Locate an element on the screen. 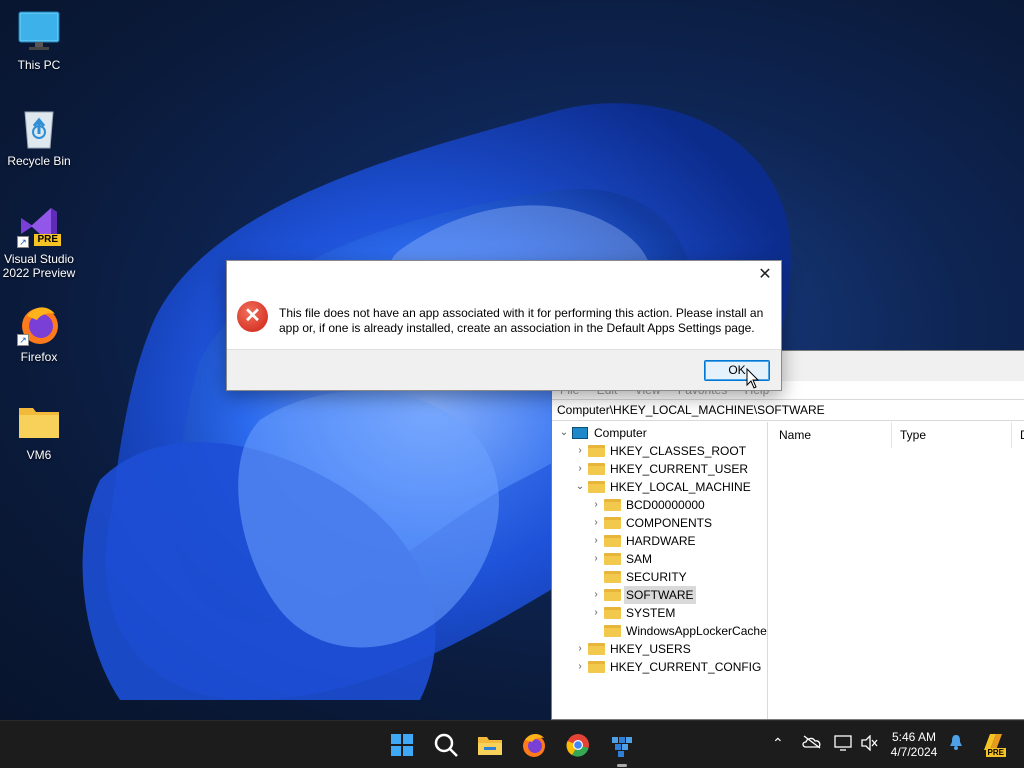  desktop-icon-label: Firefox is located at coordinates (39, 357).